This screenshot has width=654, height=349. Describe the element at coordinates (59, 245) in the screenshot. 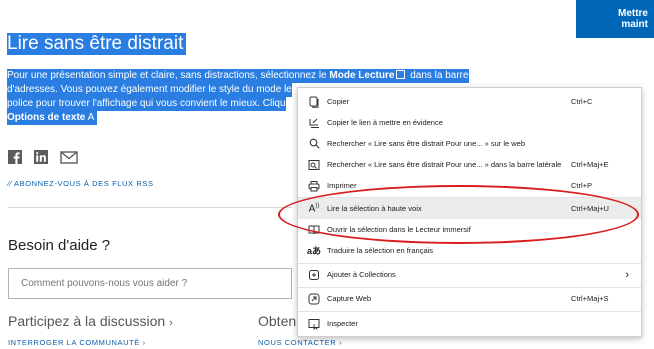

I see `help-heading: Besoin d'aide ?` at that location.